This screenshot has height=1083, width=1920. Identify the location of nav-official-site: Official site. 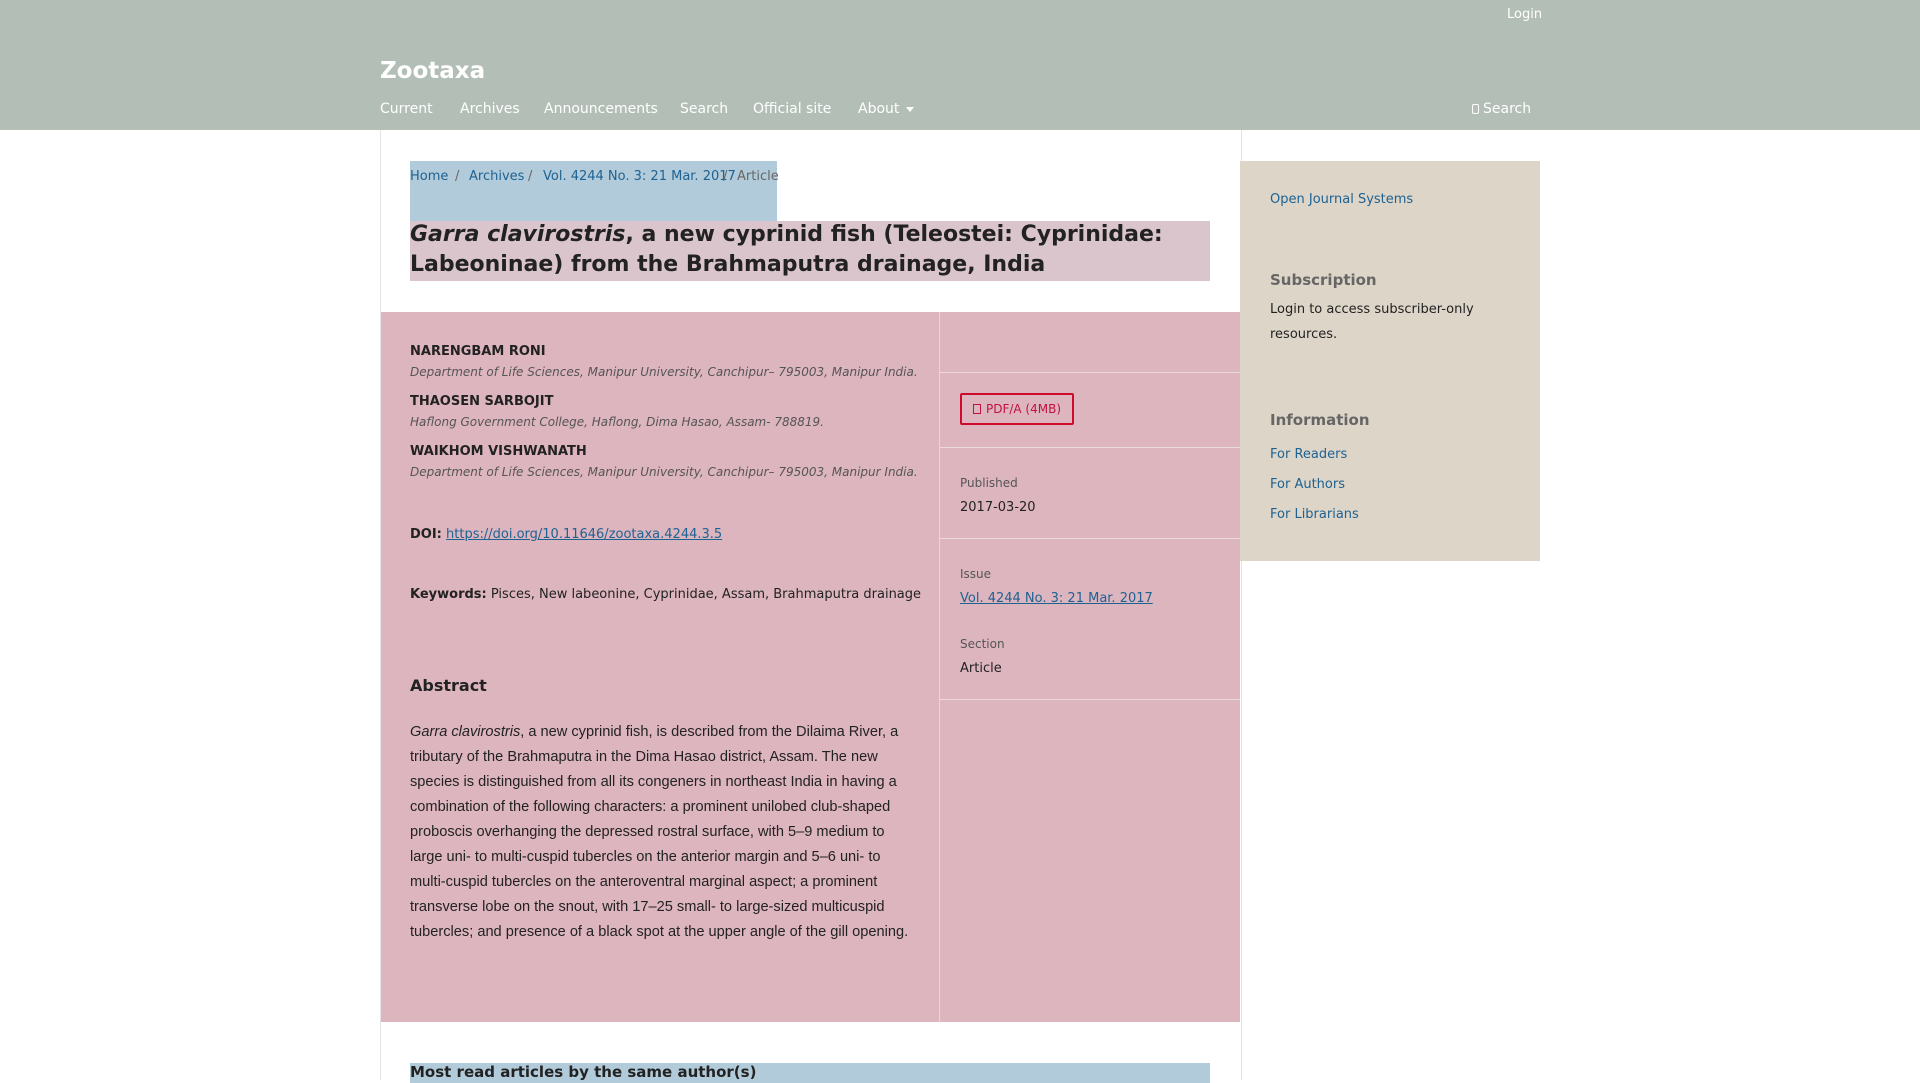
(792, 109).